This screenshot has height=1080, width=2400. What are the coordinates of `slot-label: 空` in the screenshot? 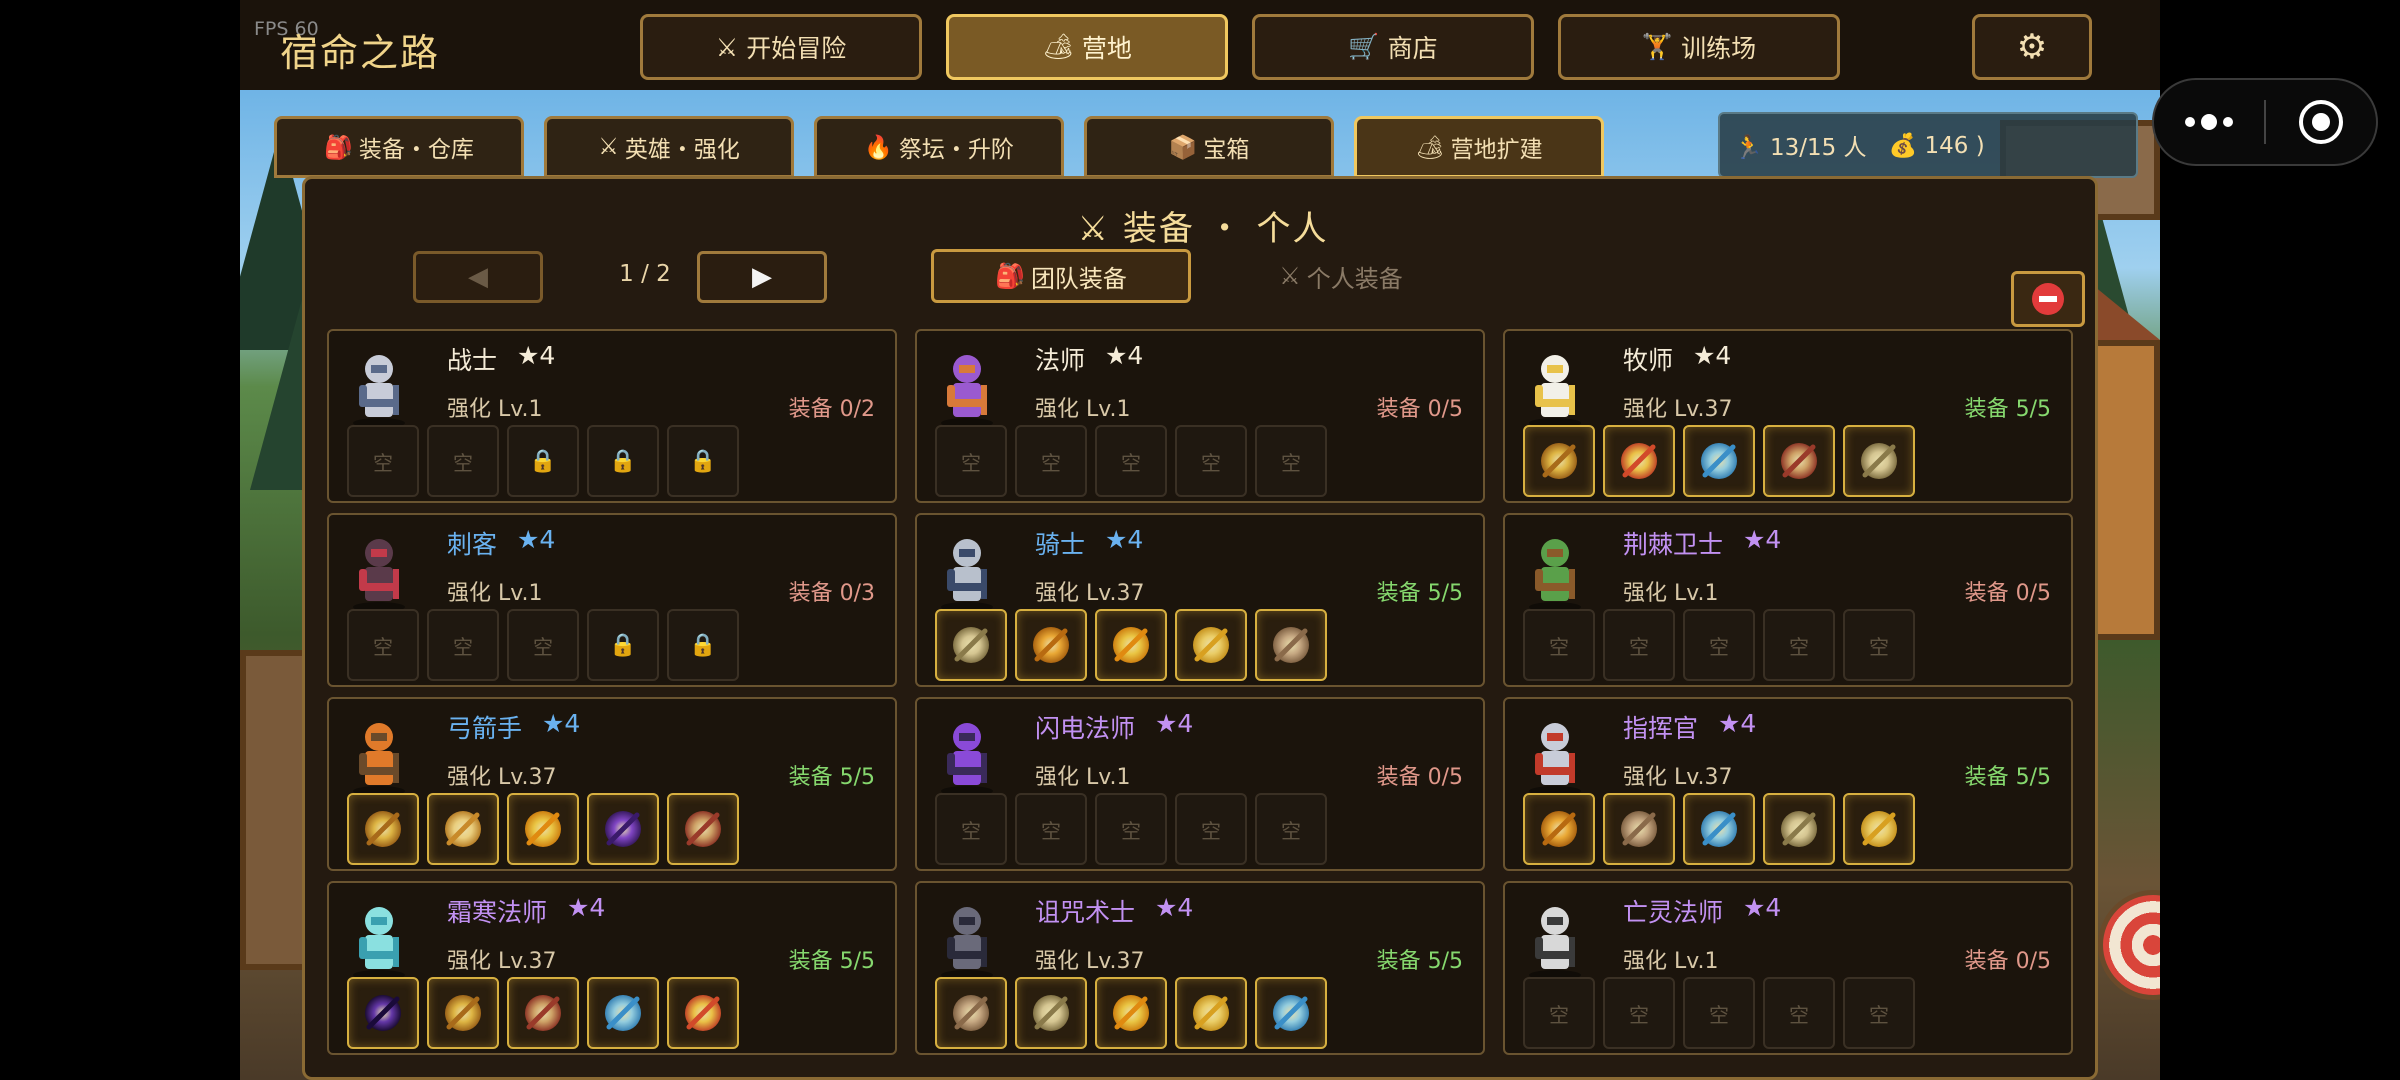 It's located at (383, 462).